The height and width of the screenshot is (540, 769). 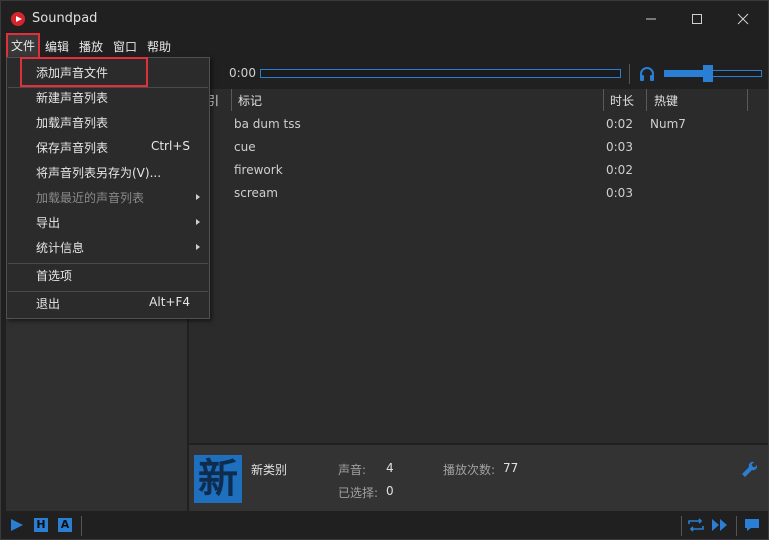 What do you see at coordinates (250, 100) in the screenshot?
I see `column-title: 标记` at bounding box center [250, 100].